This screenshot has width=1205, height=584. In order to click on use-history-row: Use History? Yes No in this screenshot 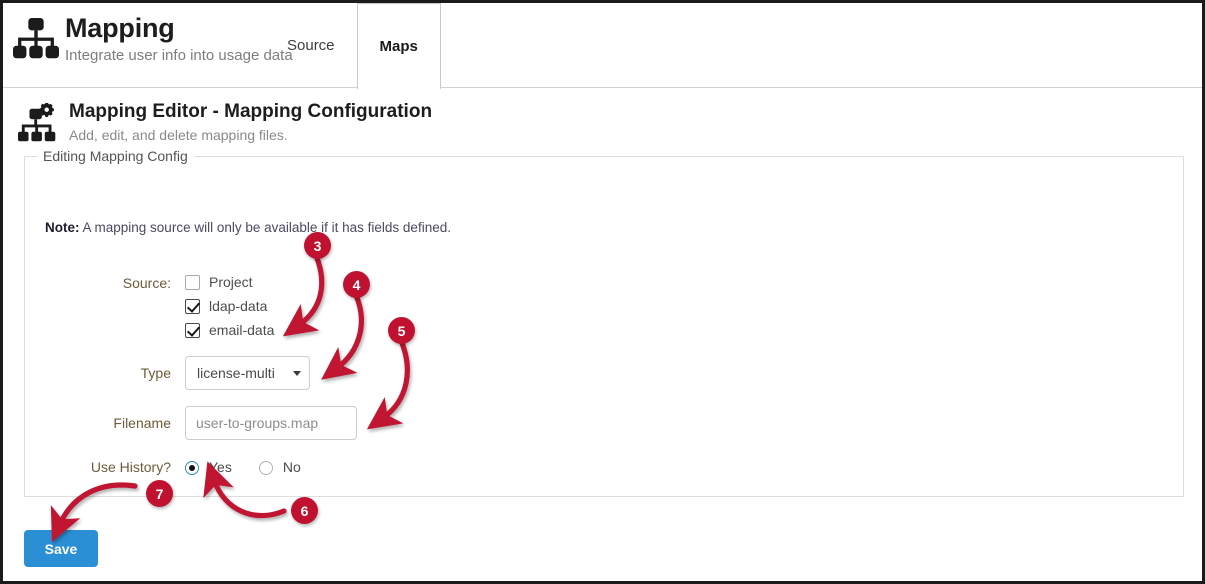, I will do `click(163, 467)`.